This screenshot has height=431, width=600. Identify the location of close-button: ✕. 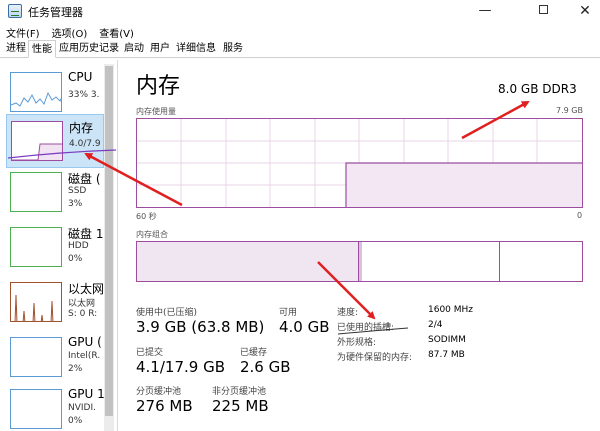
(581, 11).